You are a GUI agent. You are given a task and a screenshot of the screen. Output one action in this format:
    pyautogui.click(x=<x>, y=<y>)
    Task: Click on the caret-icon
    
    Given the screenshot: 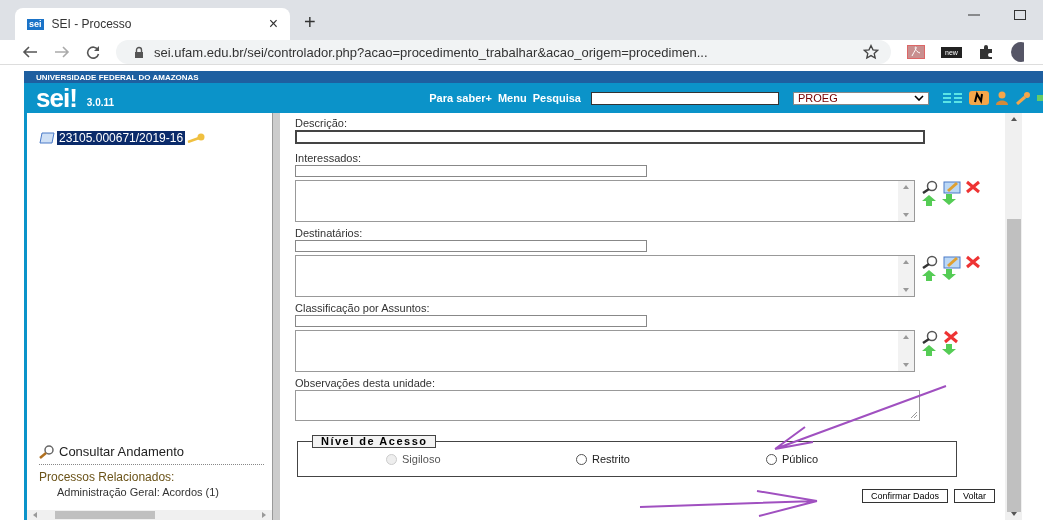 What is the action you would take?
    pyautogui.click(x=919, y=98)
    